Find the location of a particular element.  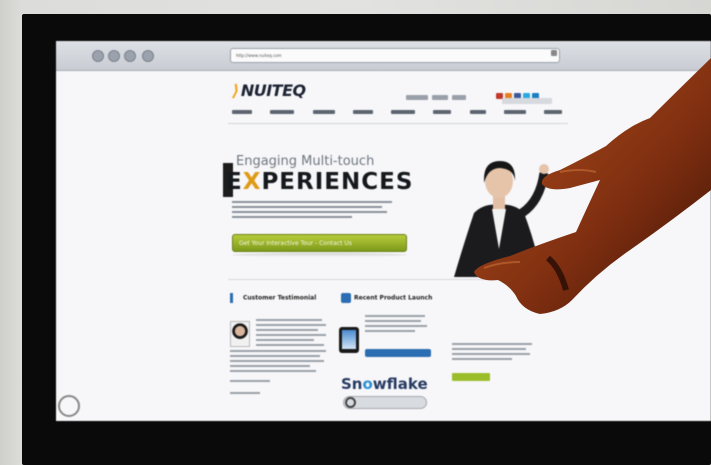

magnifier-icon is located at coordinates (350, 402).